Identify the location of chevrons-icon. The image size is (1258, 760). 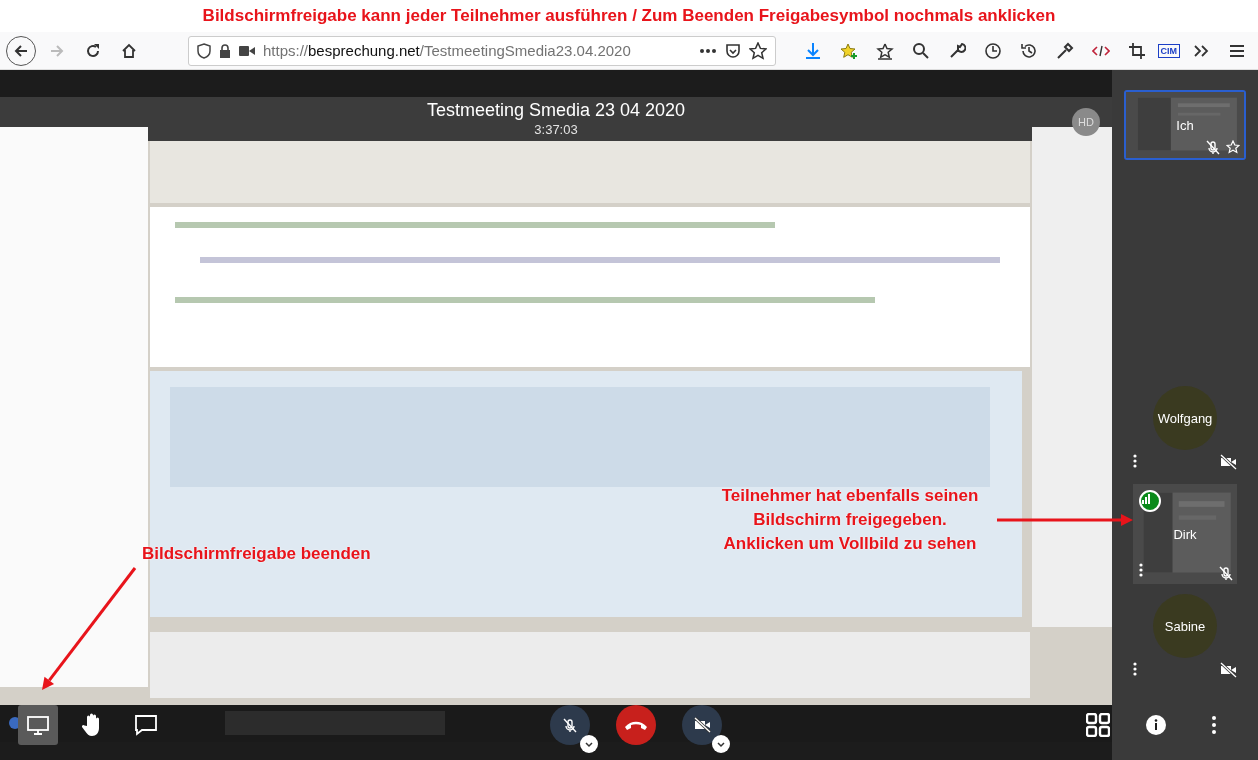
(1201, 50).